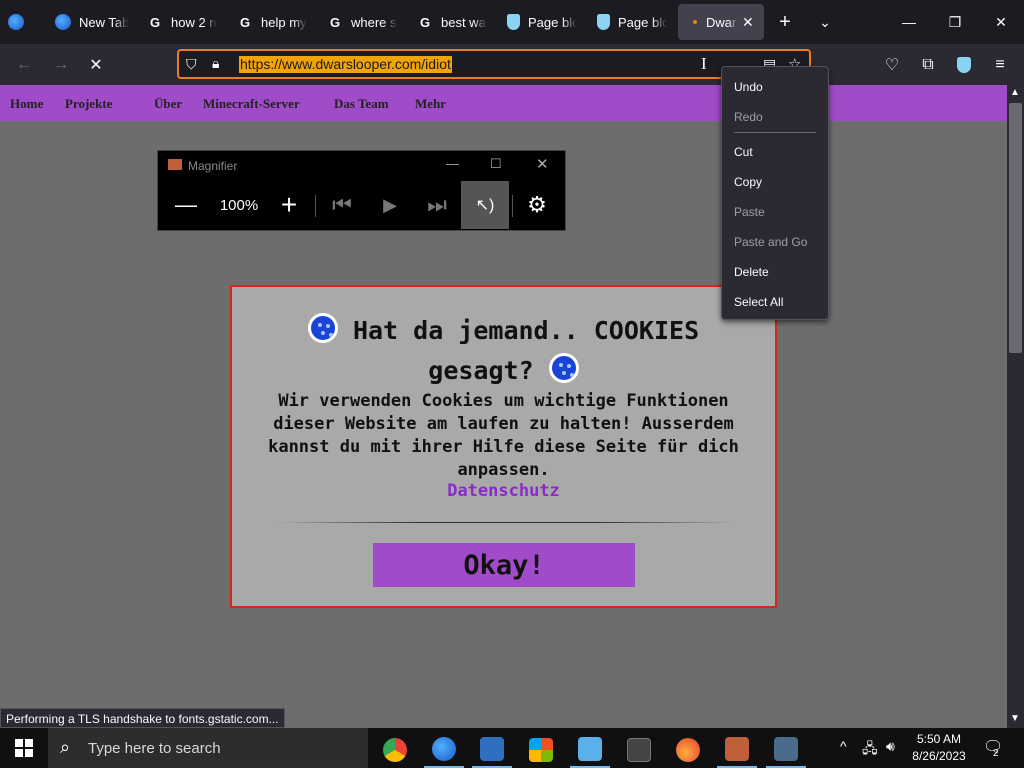 The image size is (1024, 768). What do you see at coordinates (1015, 228) in the screenshot?
I see `scroll-thumb` at bounding box center [1015, 228].